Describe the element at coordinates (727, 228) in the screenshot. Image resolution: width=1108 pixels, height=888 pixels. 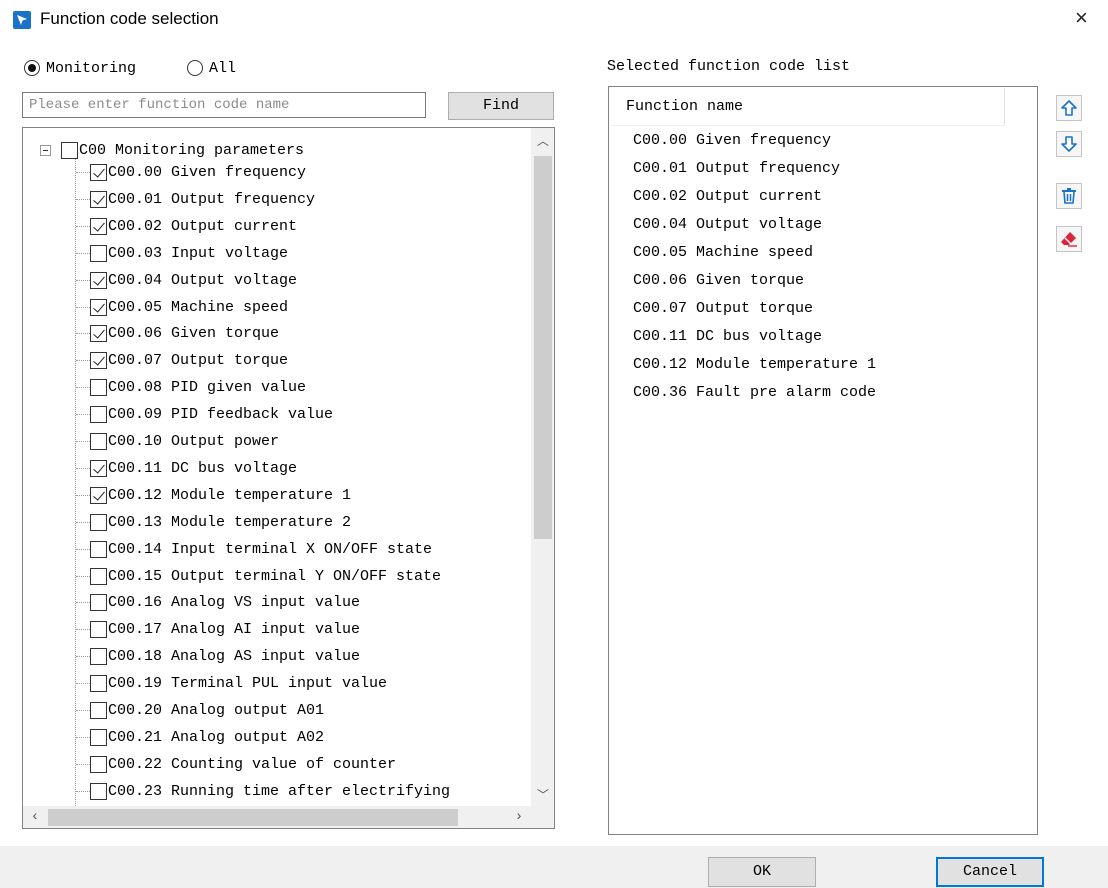
I see `list-item: C00.04 Output voltage` at that location.